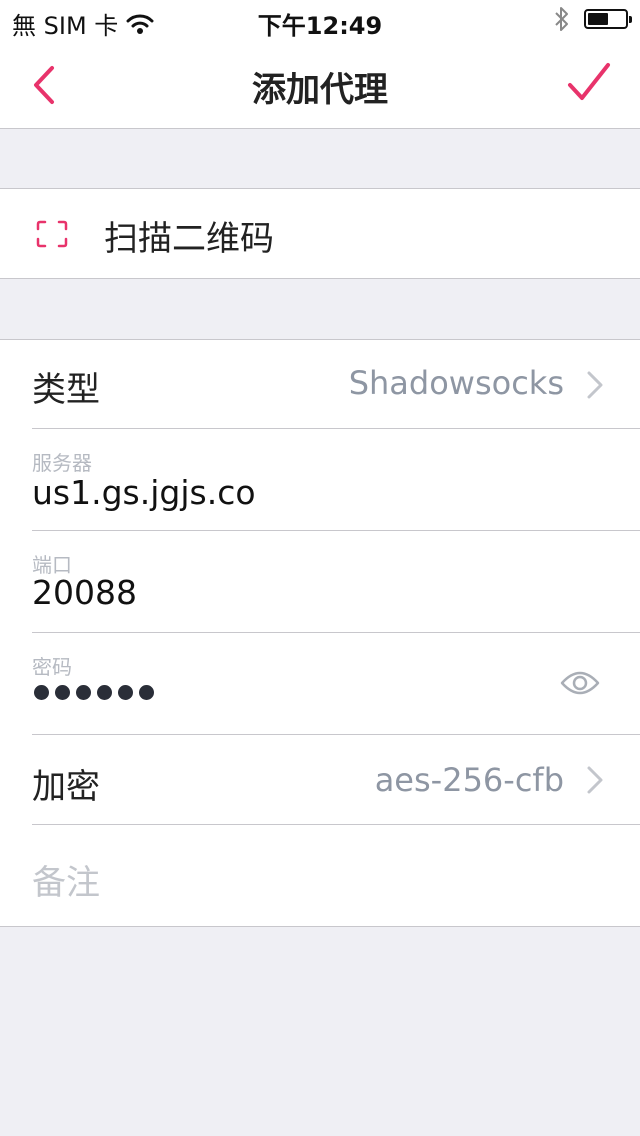 The image size is (640, 1136). I want to click on note-field: 备注, so click(320, 875).